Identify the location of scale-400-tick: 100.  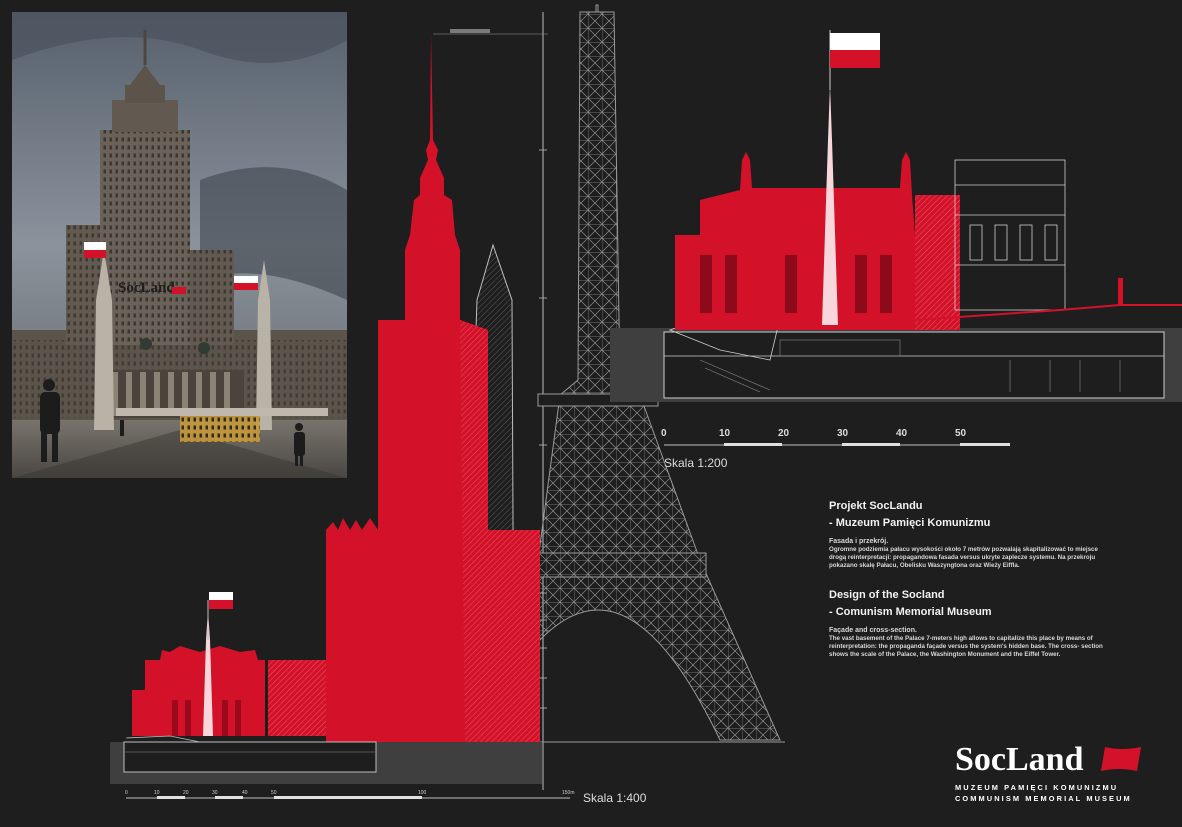
(422, 793).